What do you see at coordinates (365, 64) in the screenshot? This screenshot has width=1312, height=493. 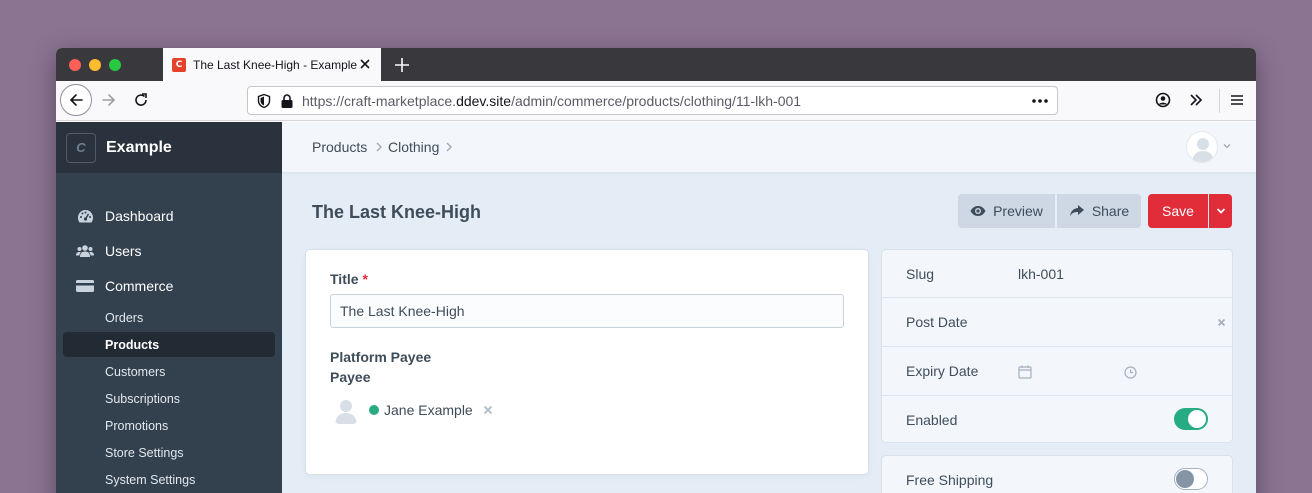 I see `close-icon` at bounding box center [365, 64].